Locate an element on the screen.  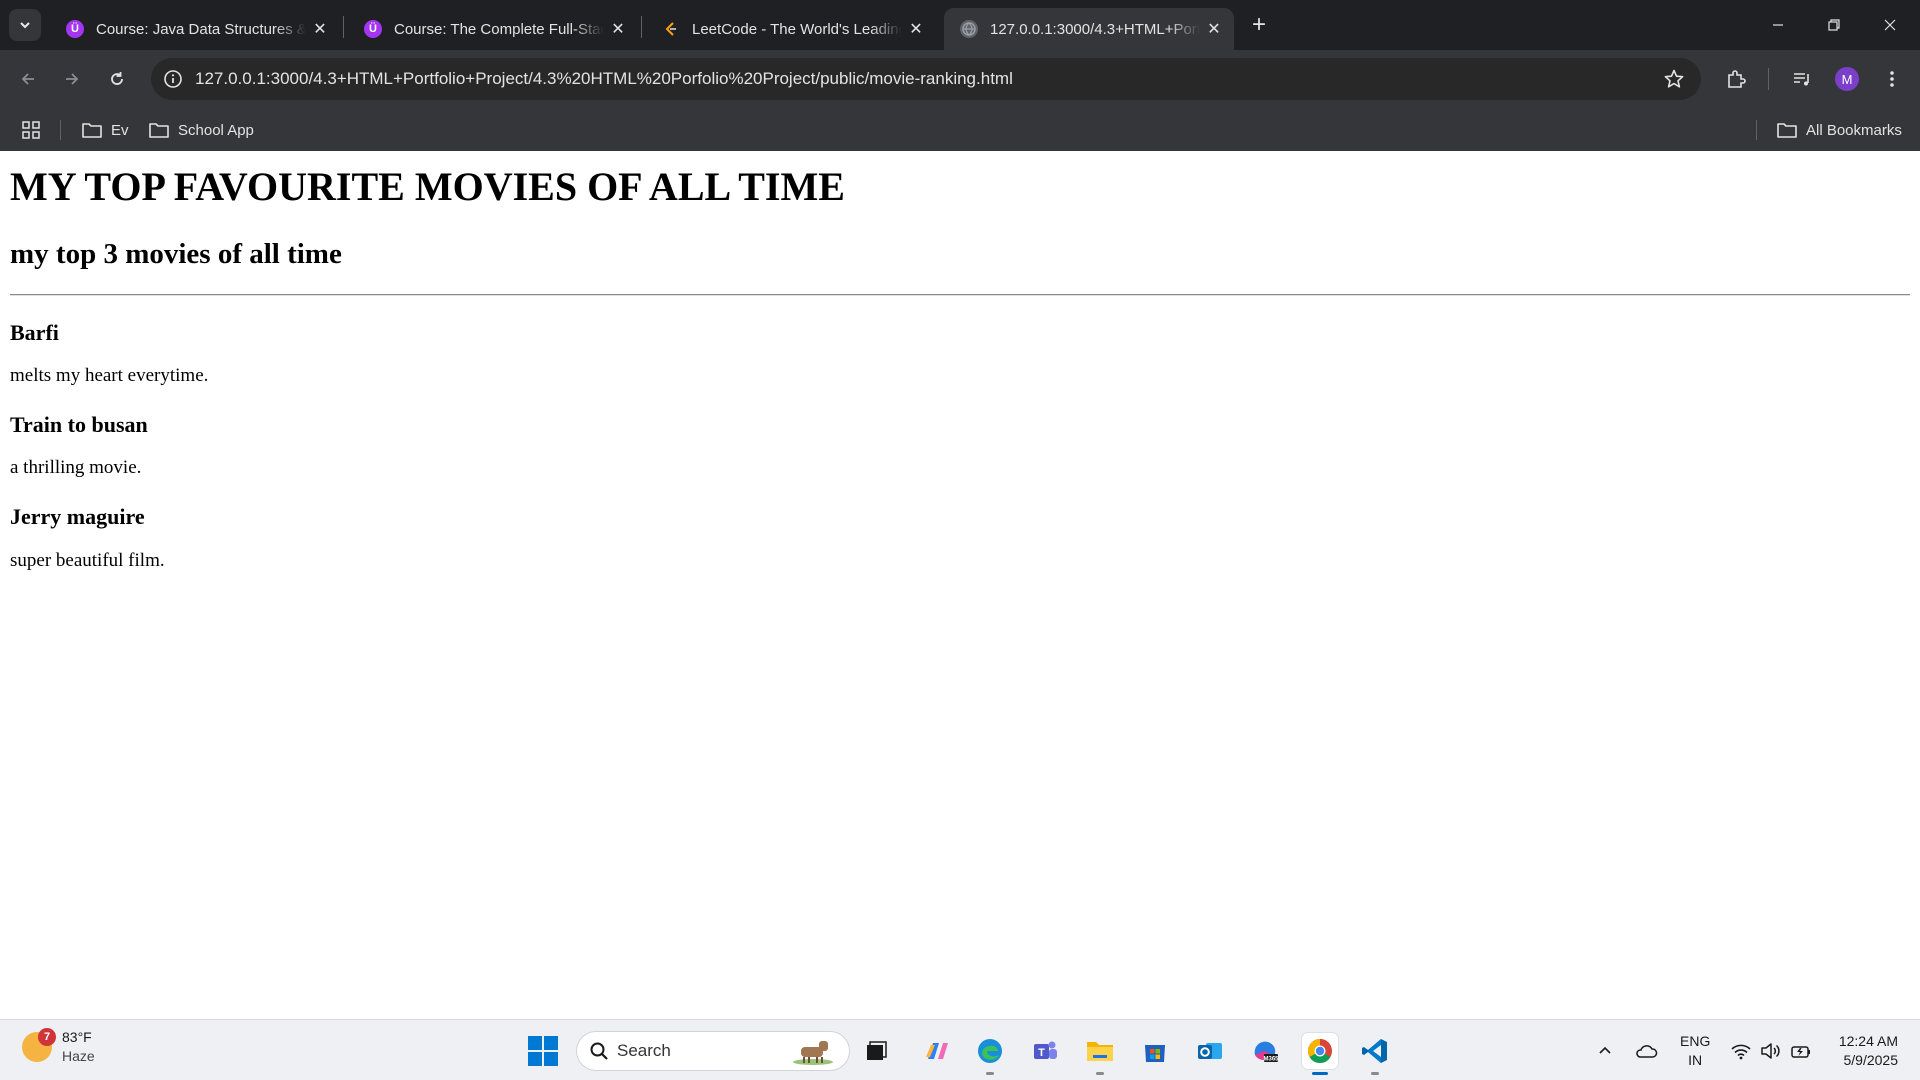
task-view-icon is located at coordinates (877, 1050).